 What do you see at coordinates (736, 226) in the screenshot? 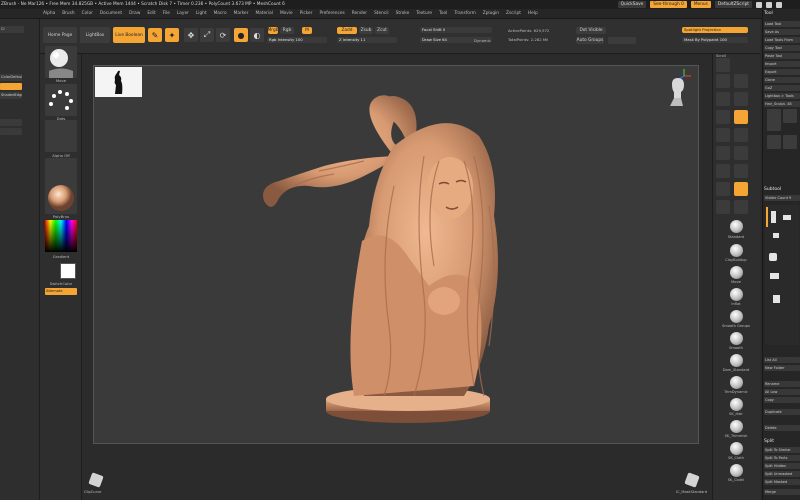
I see `brush-standard-icon` at bounding box center [736, 226].